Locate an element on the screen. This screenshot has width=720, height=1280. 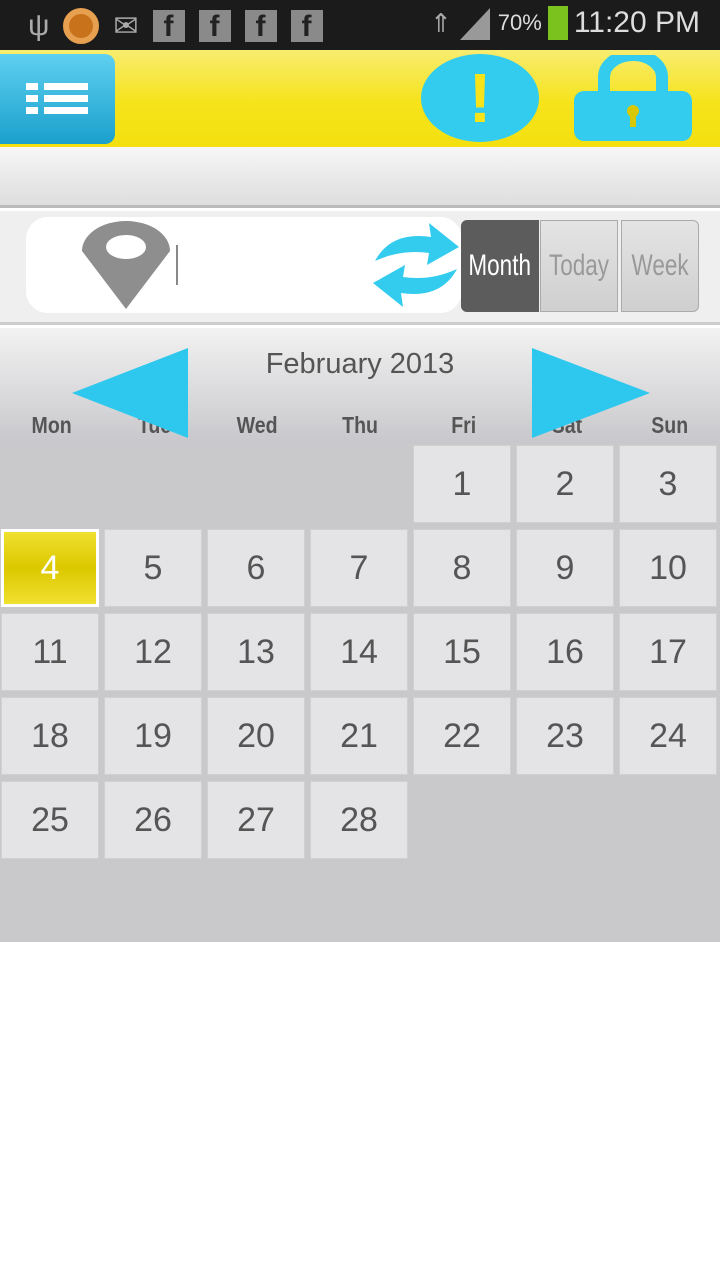
calendar-day: 23 is located at coordinates (565, 736).